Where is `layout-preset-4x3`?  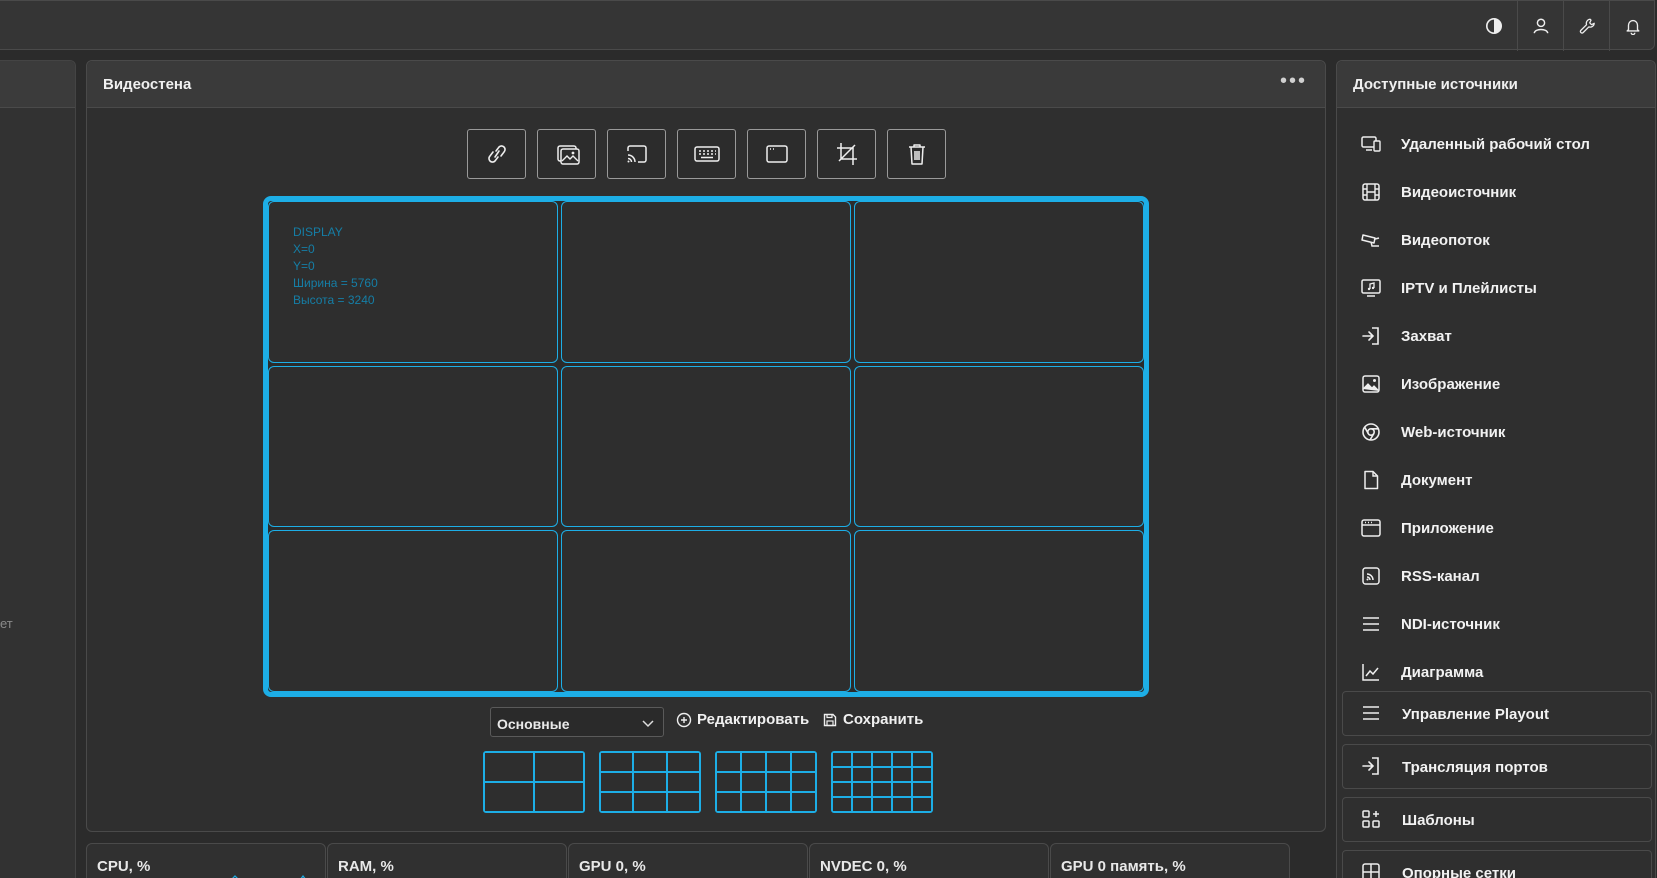 layout-preset-4x3 is located at coordinates (766, 782).